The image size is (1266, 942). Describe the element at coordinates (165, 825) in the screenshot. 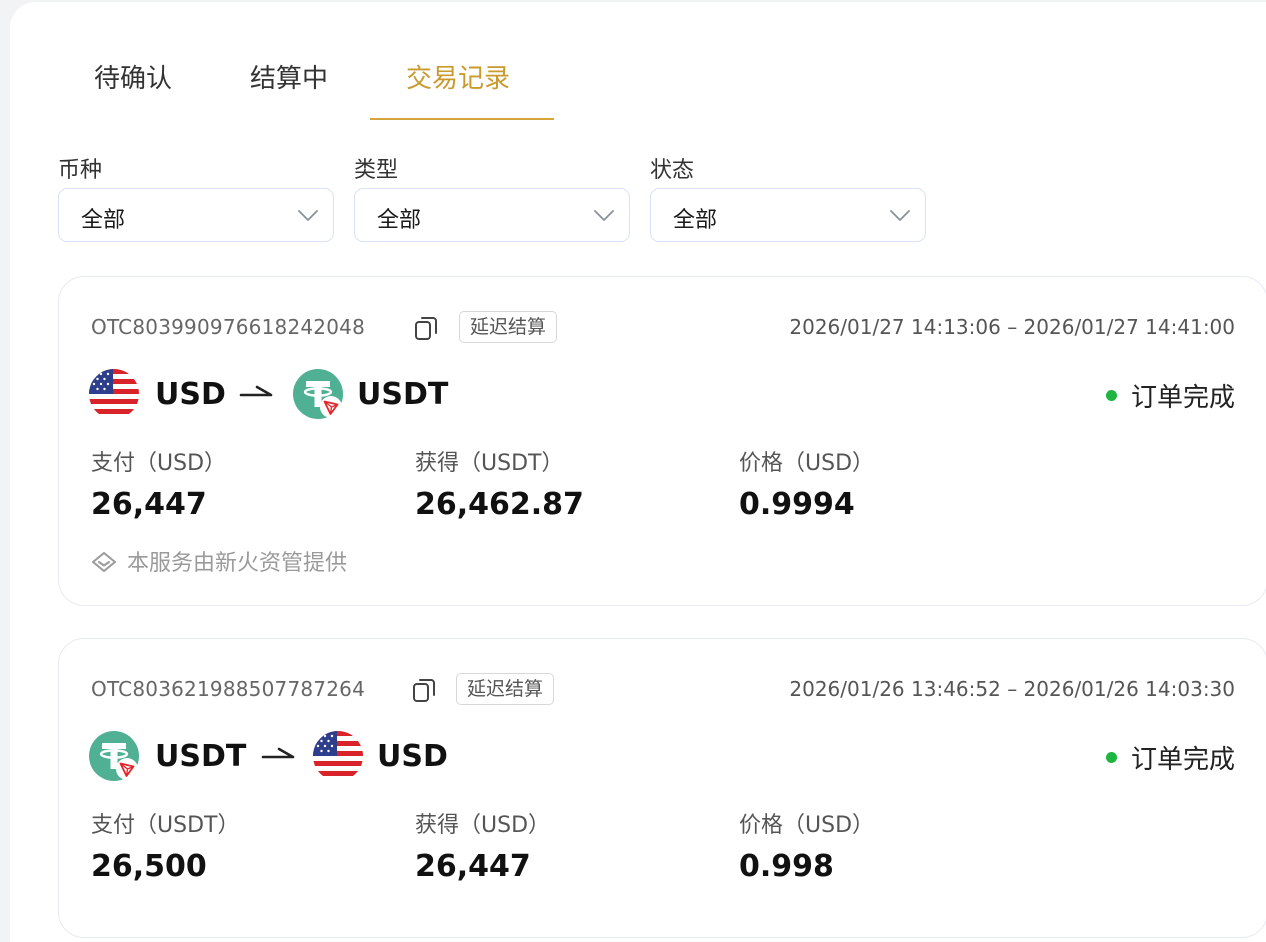

I see `pay-label: 支付（USDT）` at that location.